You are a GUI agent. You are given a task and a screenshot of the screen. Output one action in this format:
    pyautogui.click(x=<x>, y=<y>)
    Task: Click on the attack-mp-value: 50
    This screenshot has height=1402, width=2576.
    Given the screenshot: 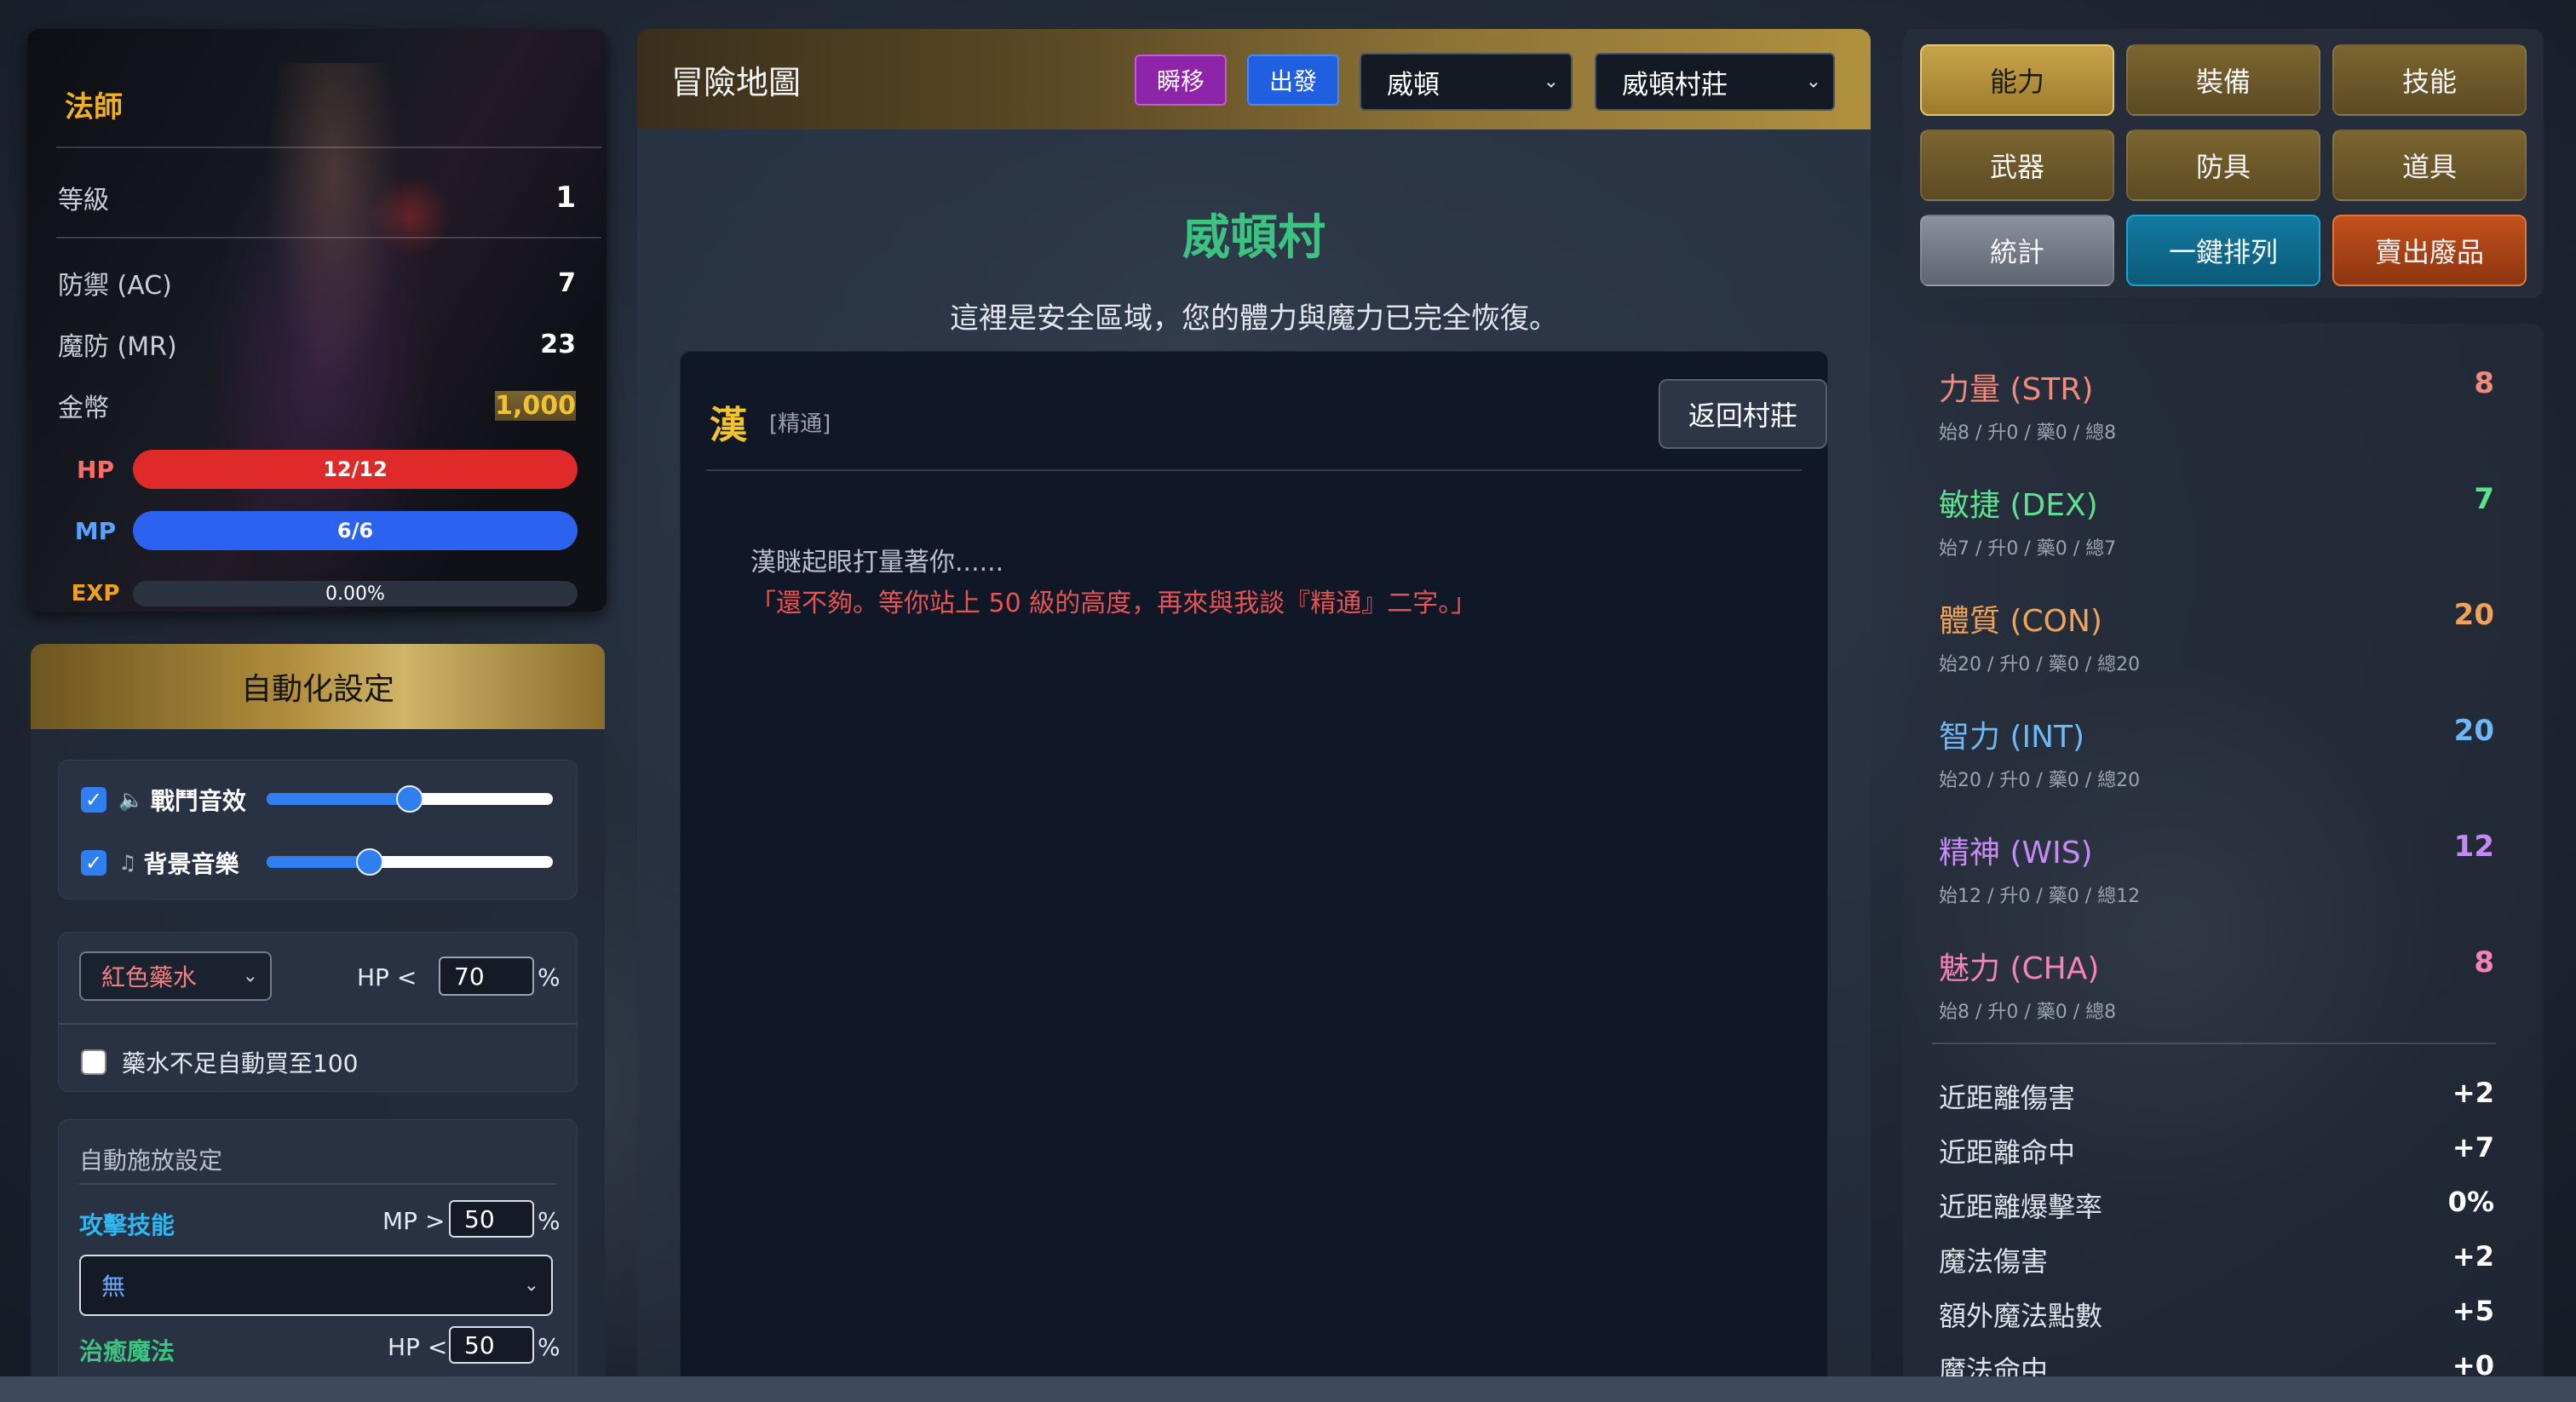 What is the action you would take?
    pyautogui.click(x=480, y=1218)
    